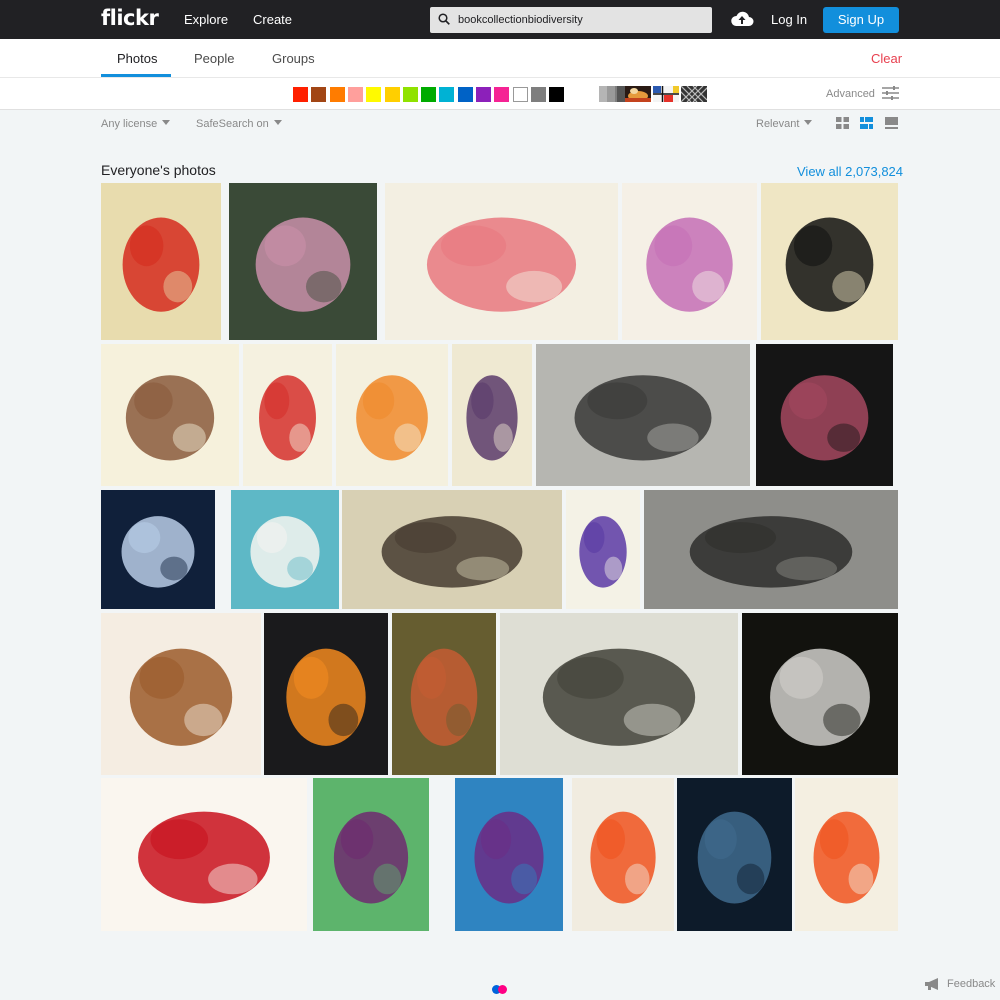  What do you see at coordinates (842, 123) in the screenshot?
I see `grid-view-icon` at bounding box center [842, 123].